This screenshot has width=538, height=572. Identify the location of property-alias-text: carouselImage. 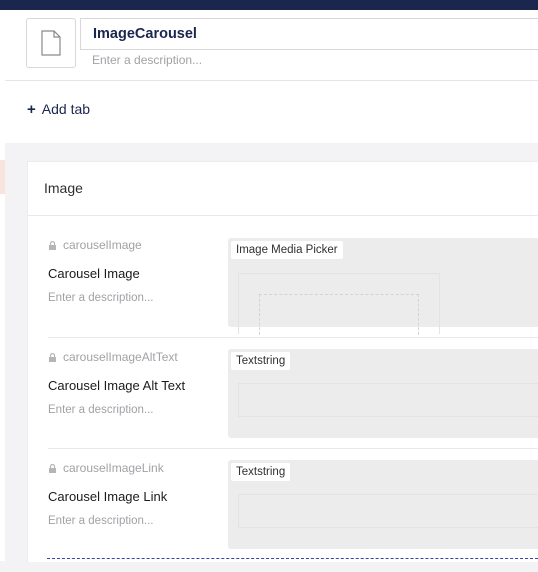
(102, 245).